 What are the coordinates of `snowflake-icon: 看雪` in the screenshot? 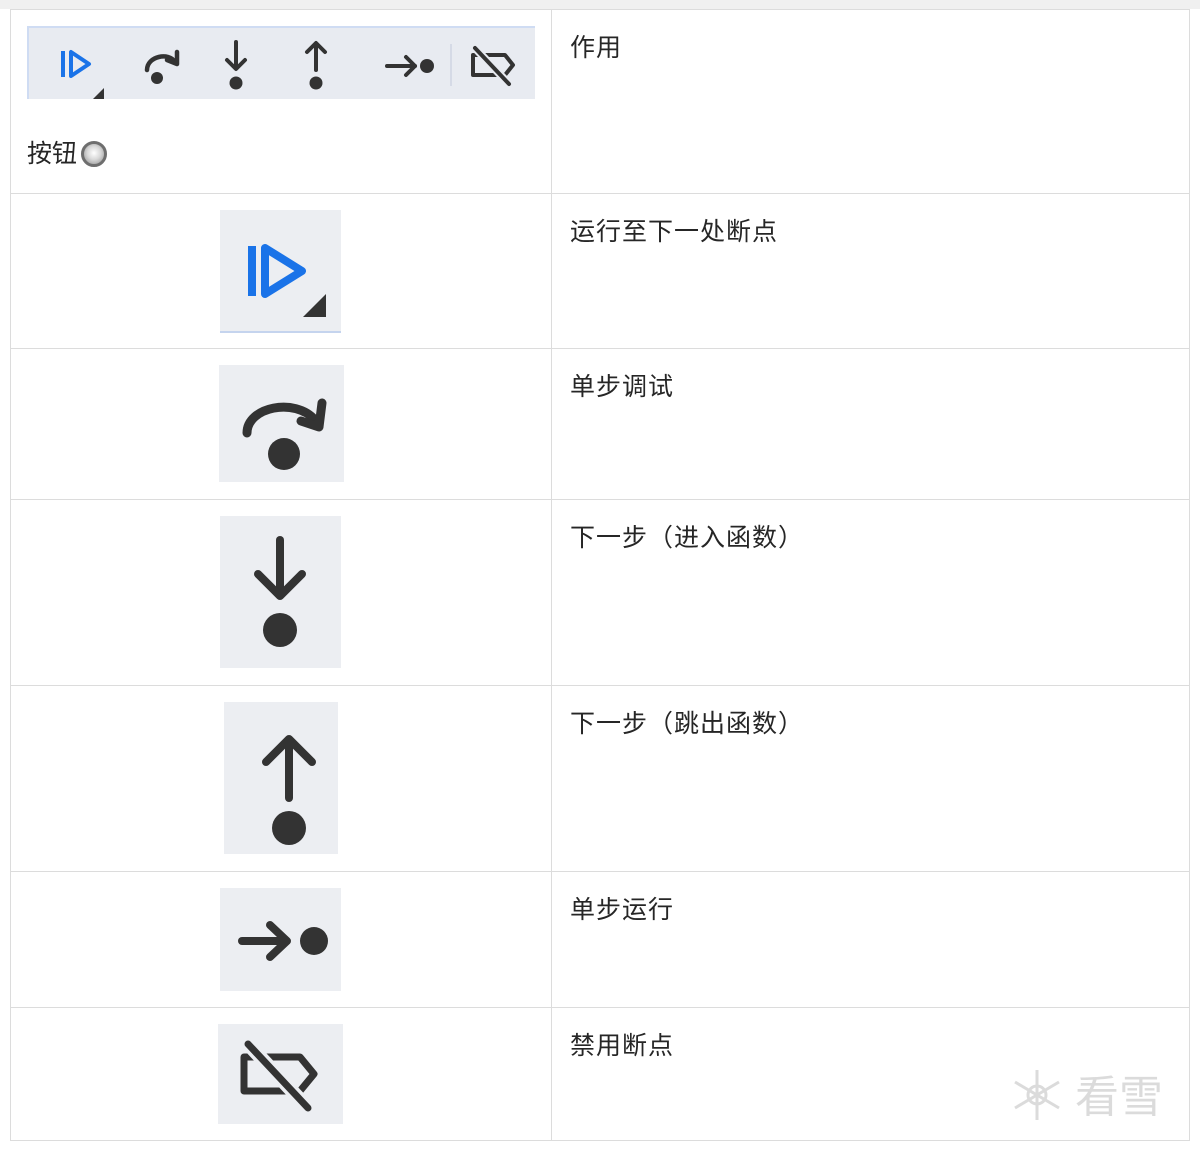 It's located at (1088, 1096).